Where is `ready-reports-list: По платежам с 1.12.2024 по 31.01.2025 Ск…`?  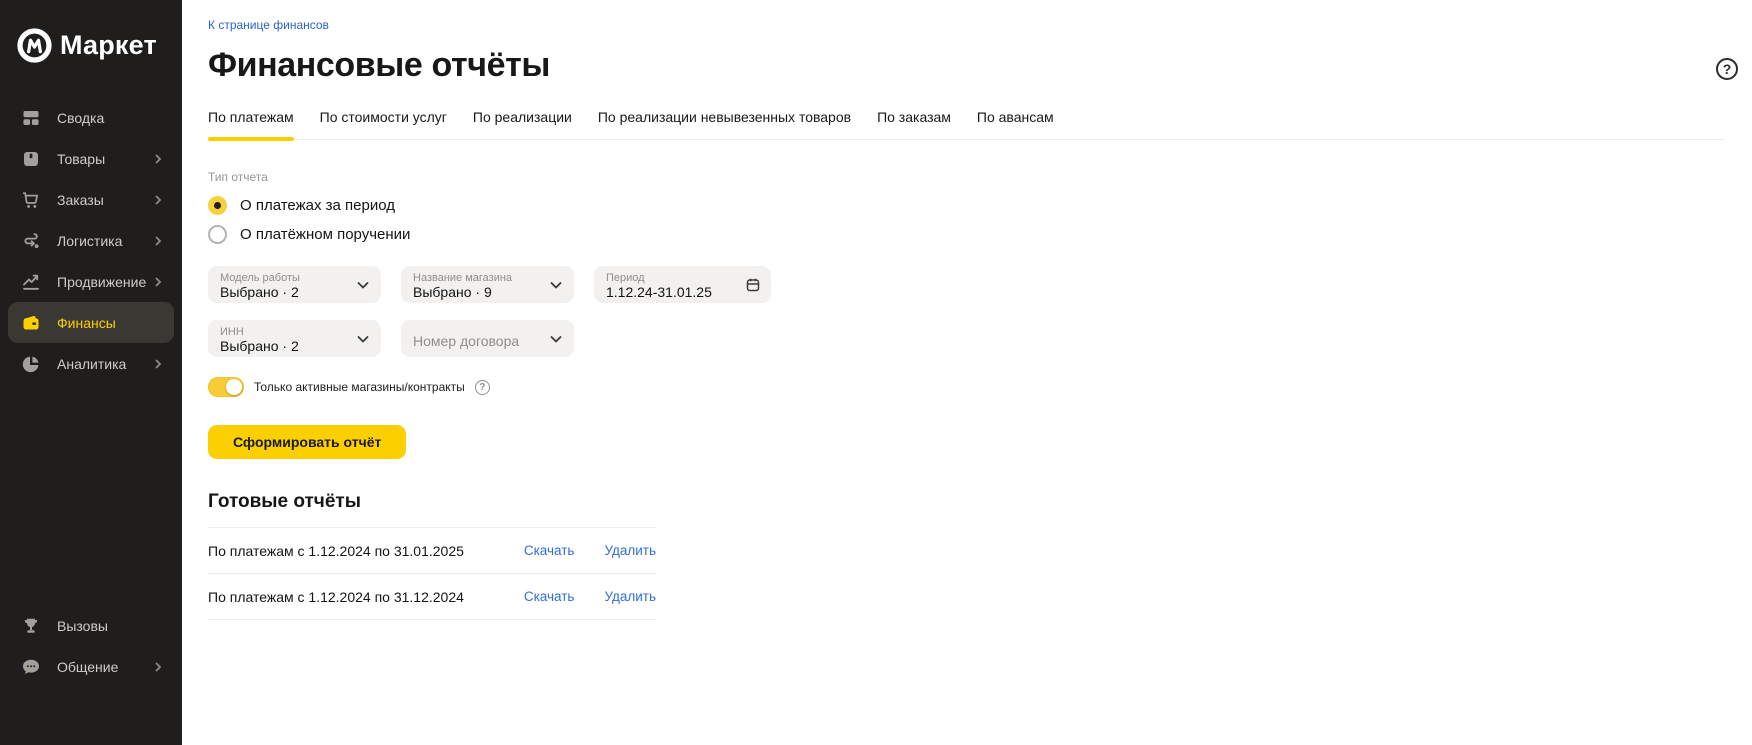
ready-reports-list: По платежам с 1.12.2024 по 31.01.2025 Ск… is located at coordinates (432, 573).